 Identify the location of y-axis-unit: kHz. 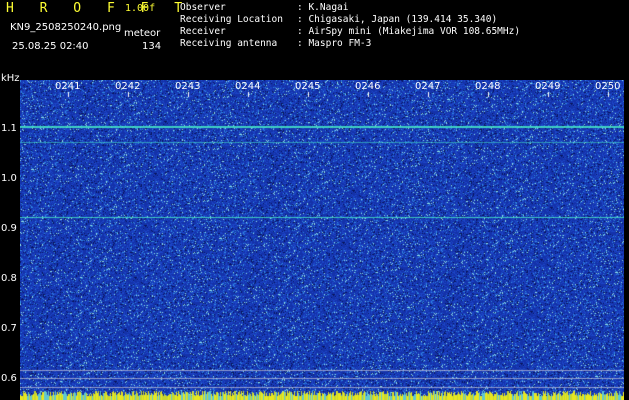
(10, 78).